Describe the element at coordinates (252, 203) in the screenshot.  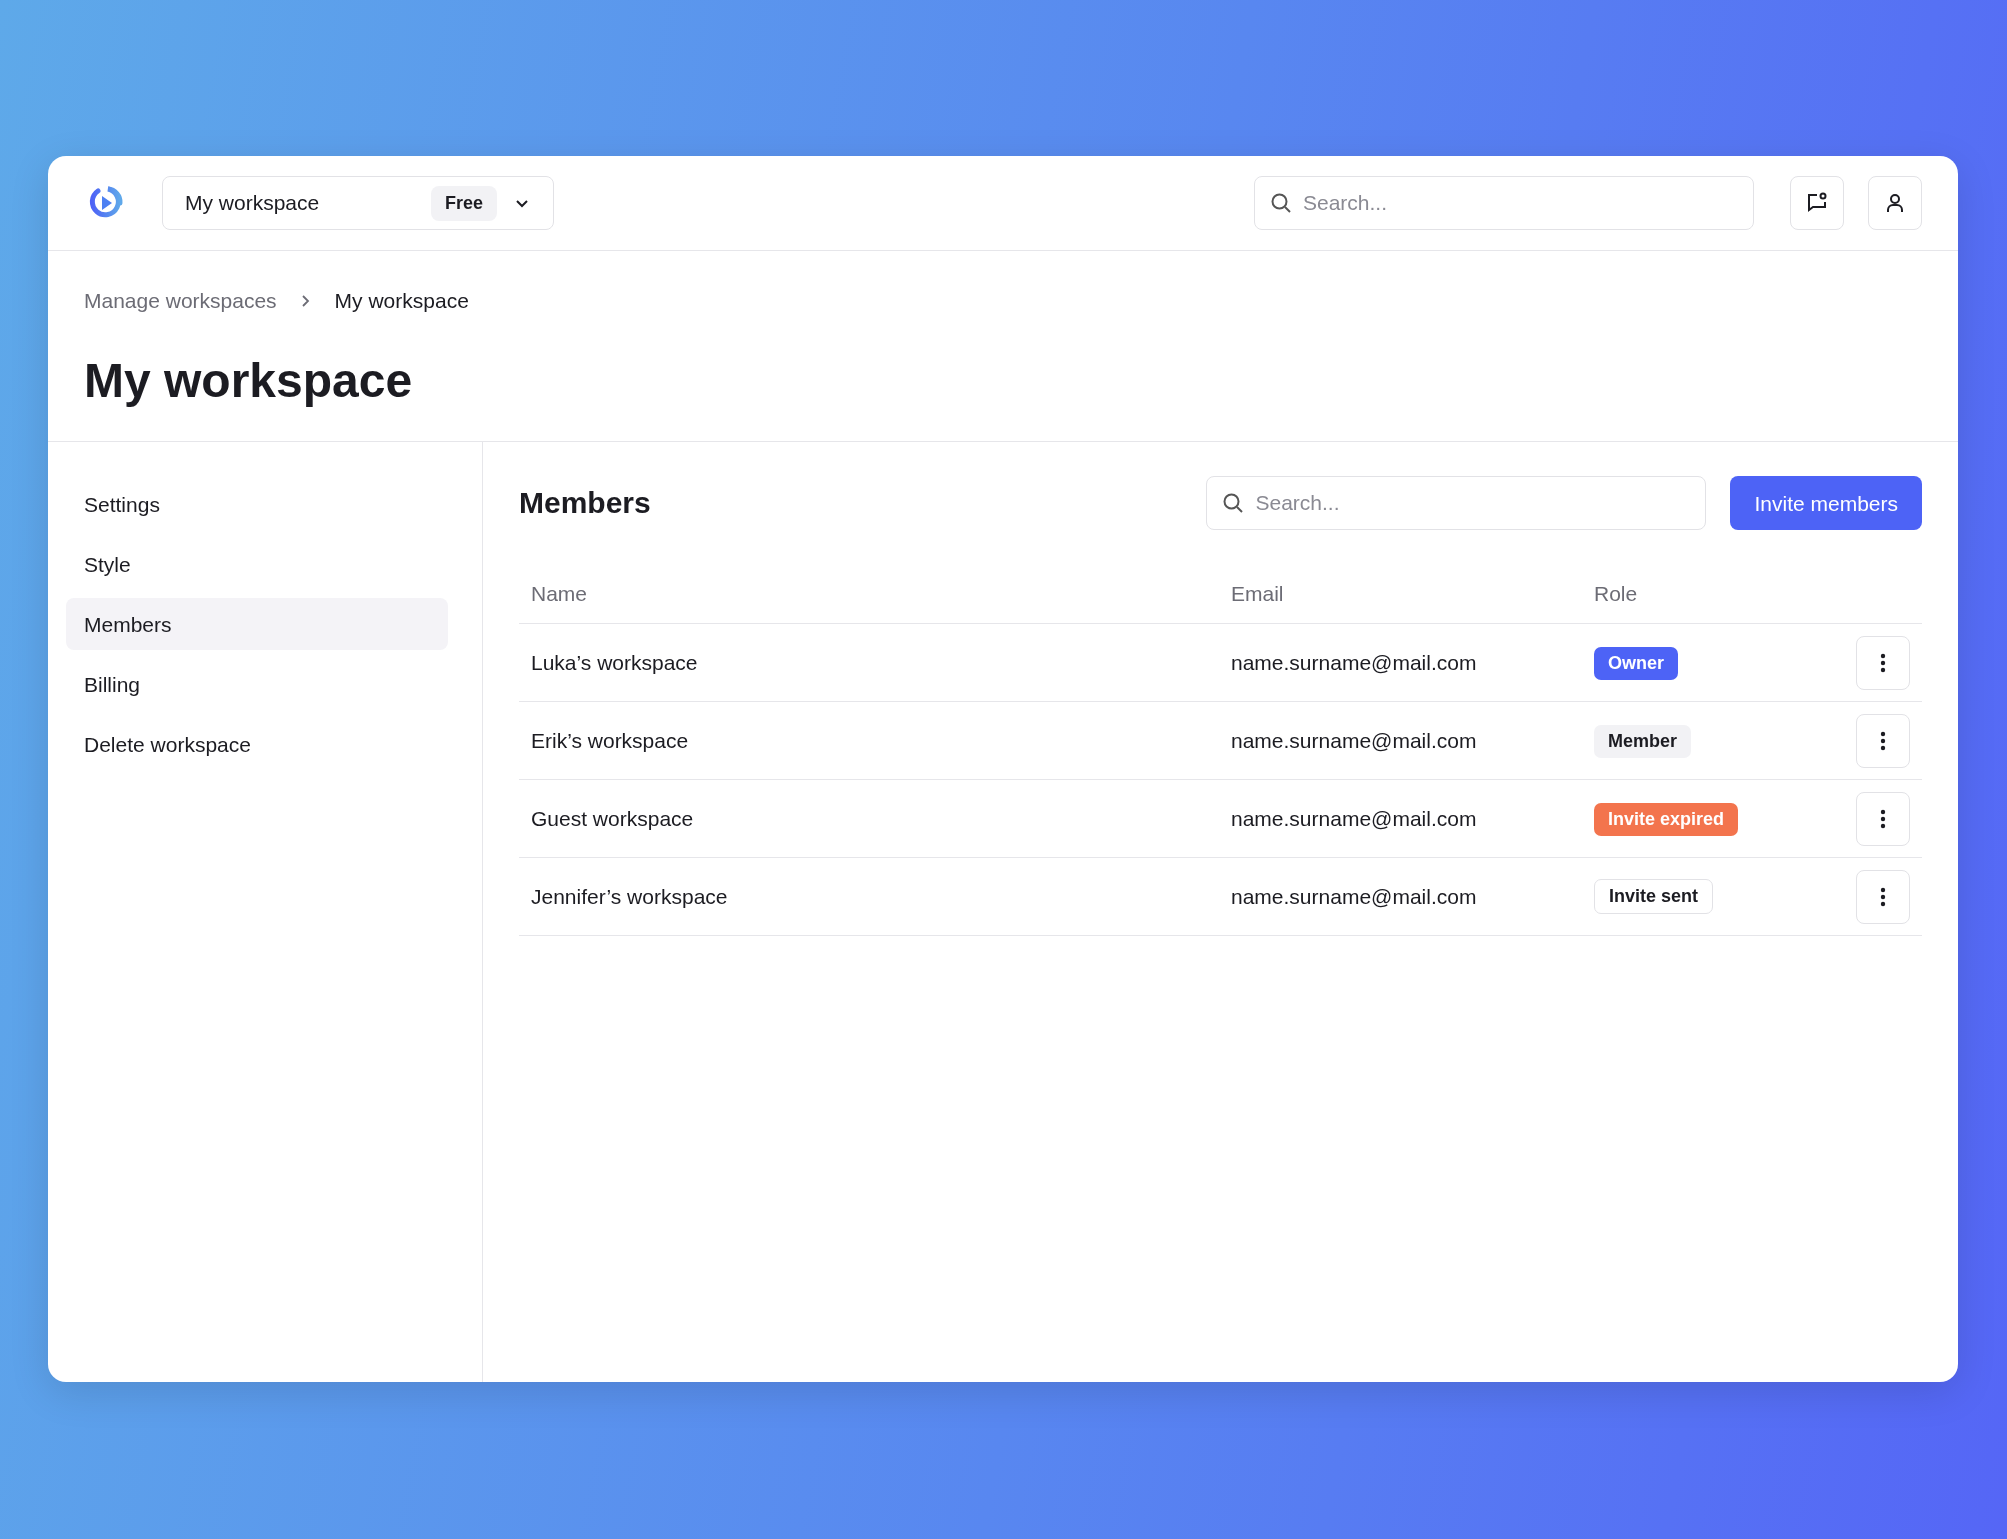
I see `workspace-name: My workspace` at that location.